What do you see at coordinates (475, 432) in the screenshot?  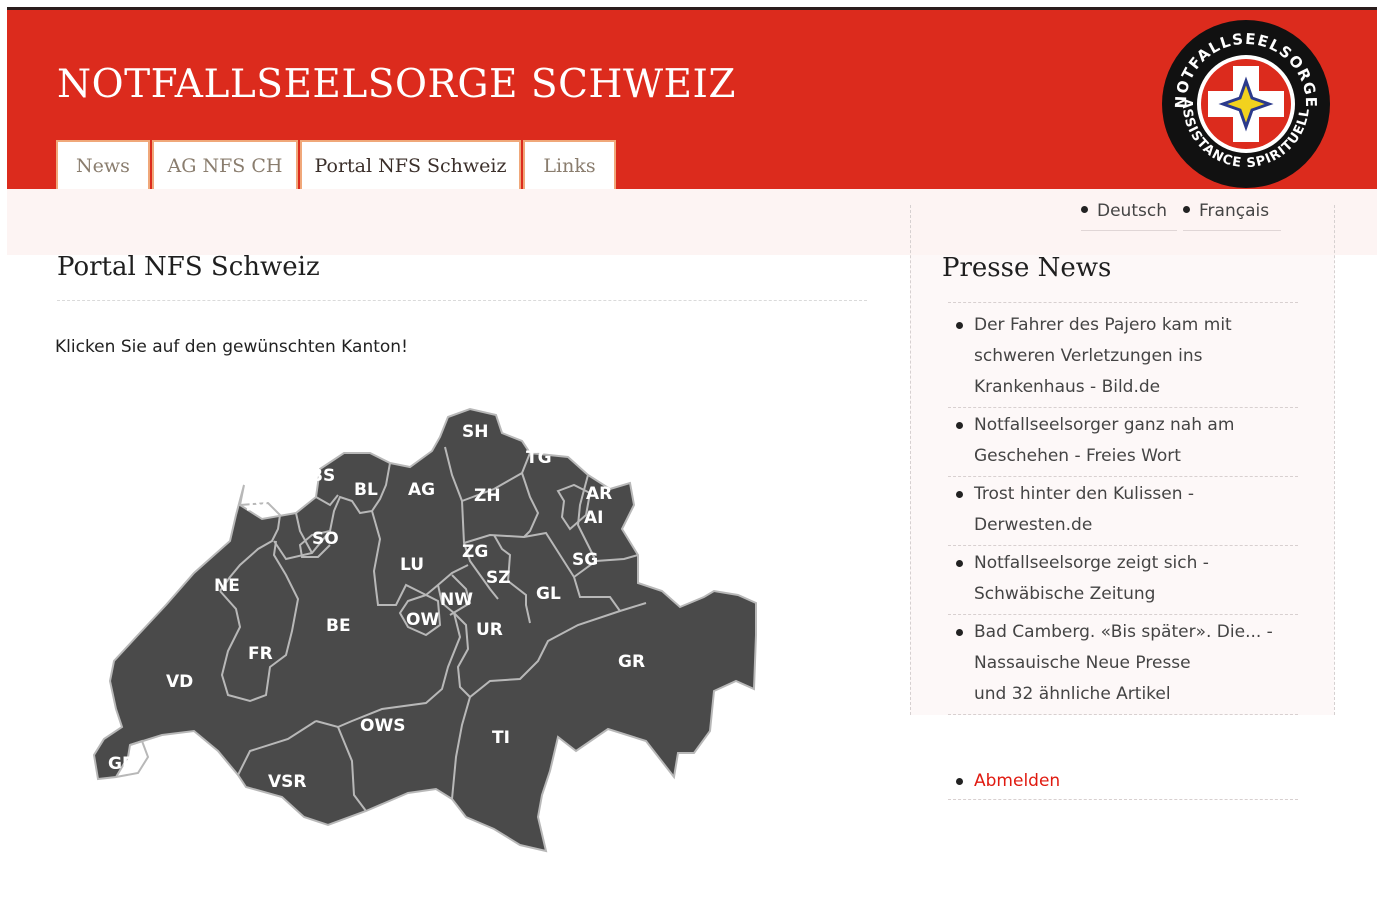 I see `canton-sh: SH` at bounding box center [475, 432].